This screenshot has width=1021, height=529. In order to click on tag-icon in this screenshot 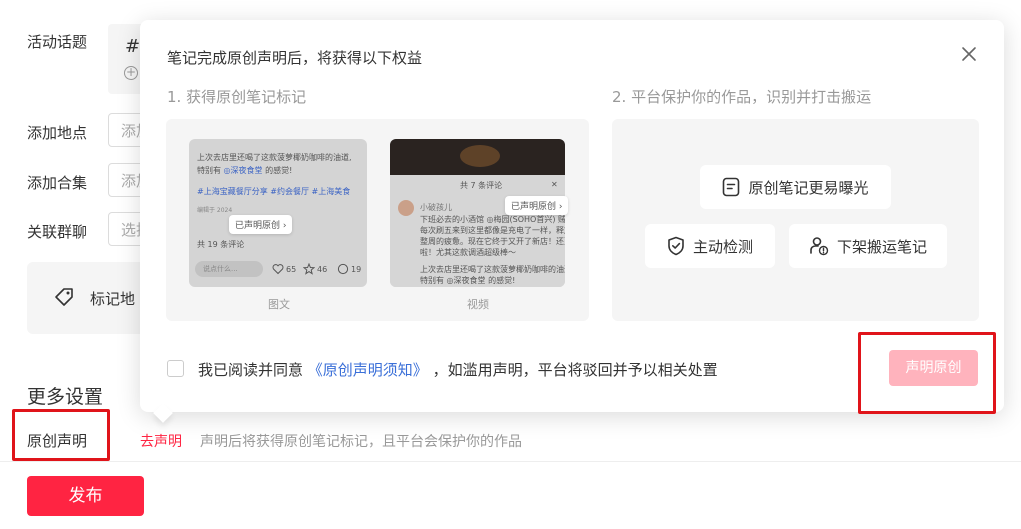, I will do `click(64, 297)`.